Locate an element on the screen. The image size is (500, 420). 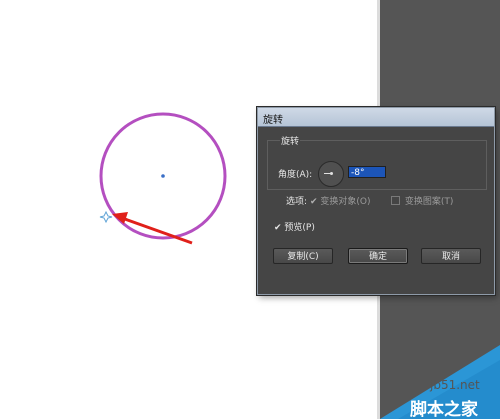
rotate-group-box is located at coordinates (377, 165).